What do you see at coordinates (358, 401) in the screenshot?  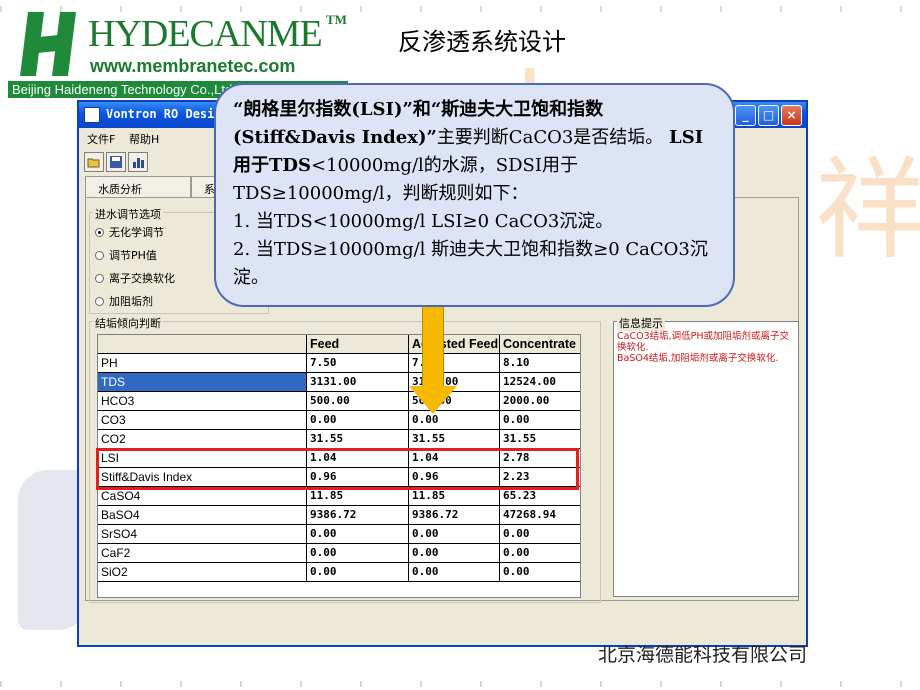 I see `table-cell: 500.00` at bounding box center [358, 401].